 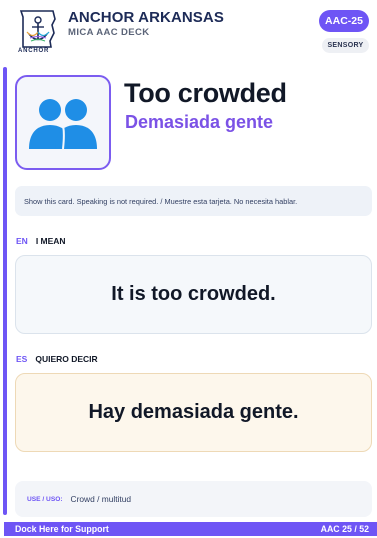 I want to click on brand-subtitle: MICA AAC DECK, so click(x=109, y=32).